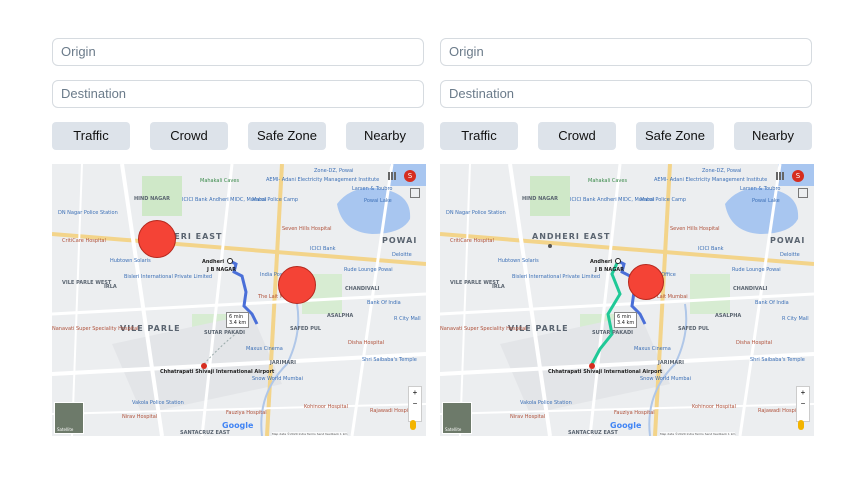 This screenshot has width=864, height=486. What do you see at coordinates (476, 213) in the screenshot?
I see `poi-label: DN Nagar Police Station` at bounding box center [476, 213].